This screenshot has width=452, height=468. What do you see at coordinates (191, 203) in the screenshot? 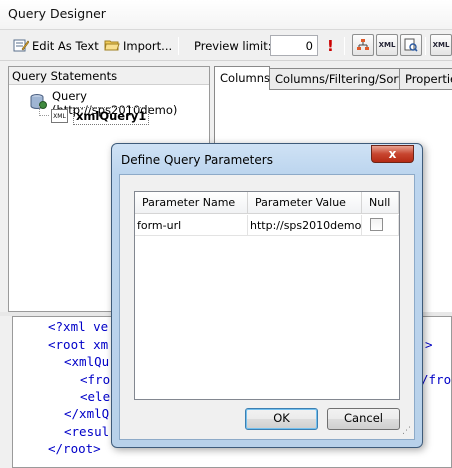
I see `column-header-parameter-name: Parameter Name` at bounding box center [191, 203].